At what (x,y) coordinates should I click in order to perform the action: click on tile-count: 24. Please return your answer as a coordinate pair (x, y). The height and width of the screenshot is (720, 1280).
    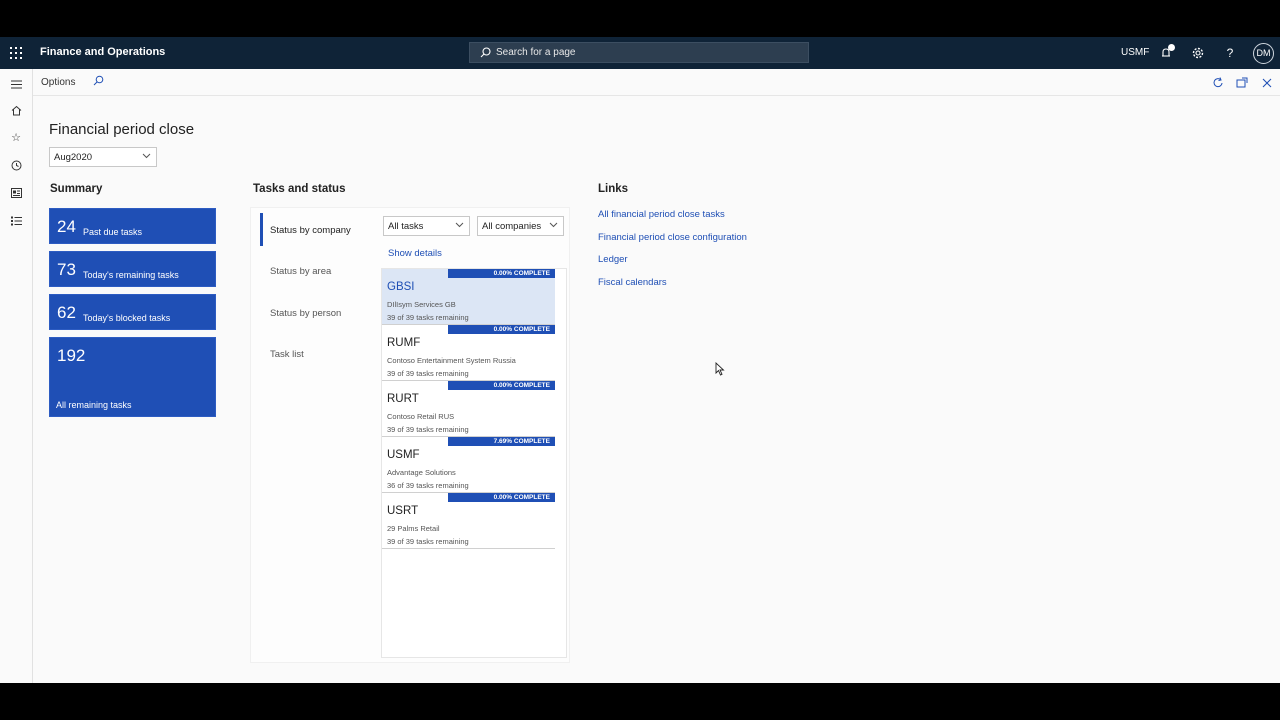
    Looking at the image, I should click on (66, 226).